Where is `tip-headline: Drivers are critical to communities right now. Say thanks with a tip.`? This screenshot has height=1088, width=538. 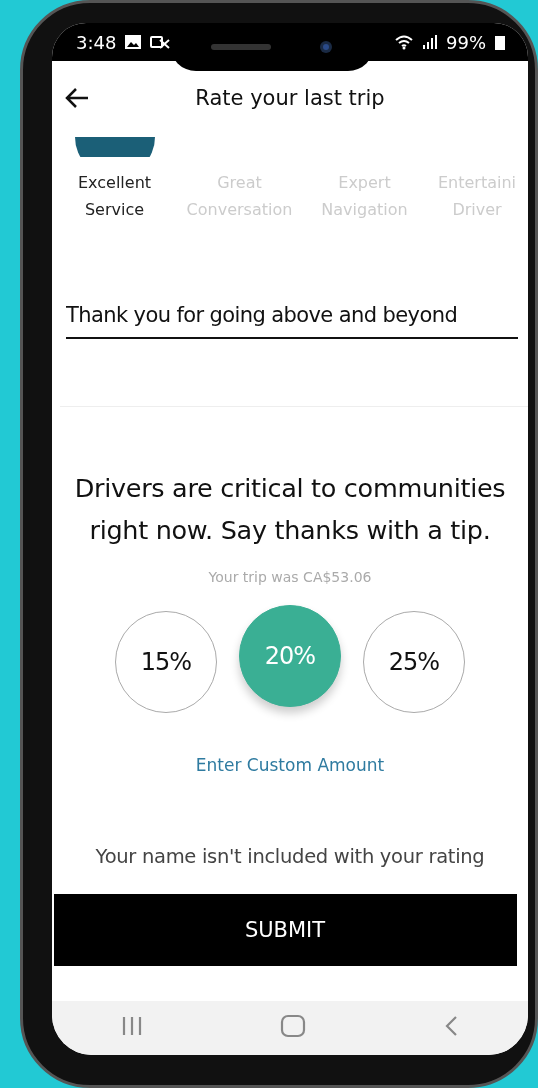
tip-headline: Drivers are critical to communities right now. Say thanks with a tip. is located at coordinates (290, 509).